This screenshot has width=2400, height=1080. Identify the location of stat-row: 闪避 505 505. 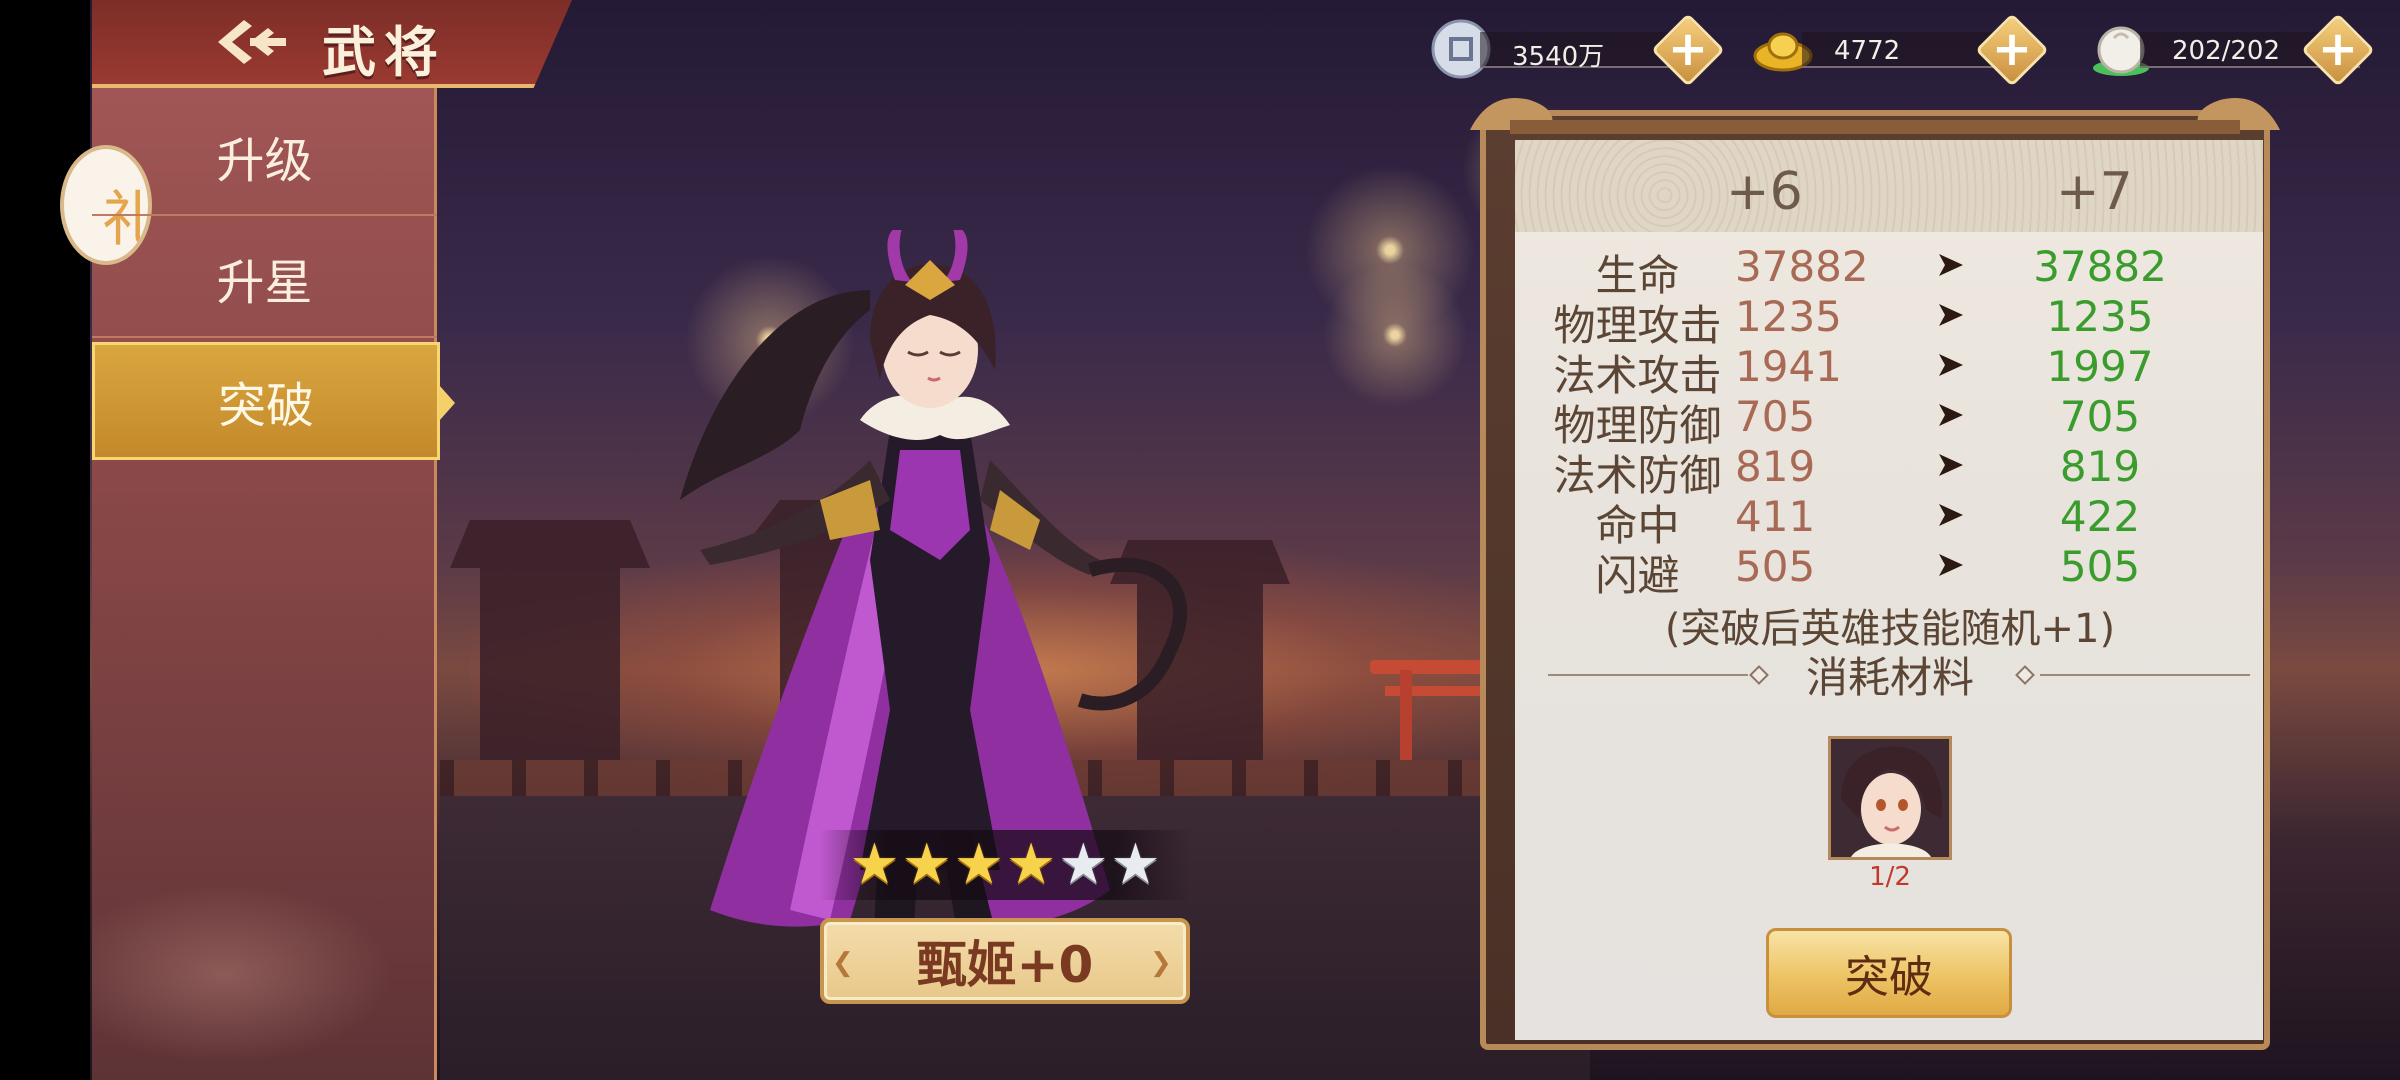
(1890, 571).